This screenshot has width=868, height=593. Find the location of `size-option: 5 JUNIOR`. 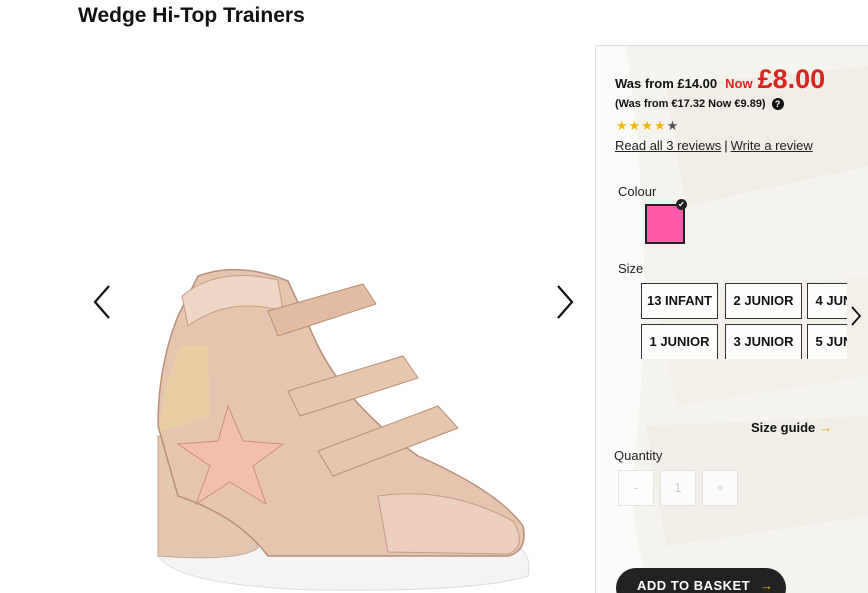

size-option: 5 JUNIOR is located at coordinates (827, 341).